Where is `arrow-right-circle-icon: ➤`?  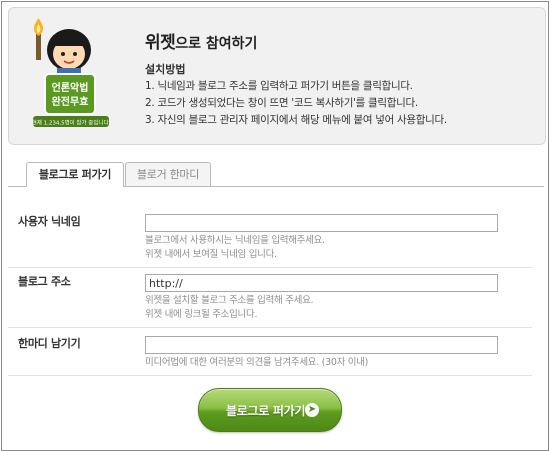
arrow-right-circle-icon: ➤ is located at coordinates (312, 410).